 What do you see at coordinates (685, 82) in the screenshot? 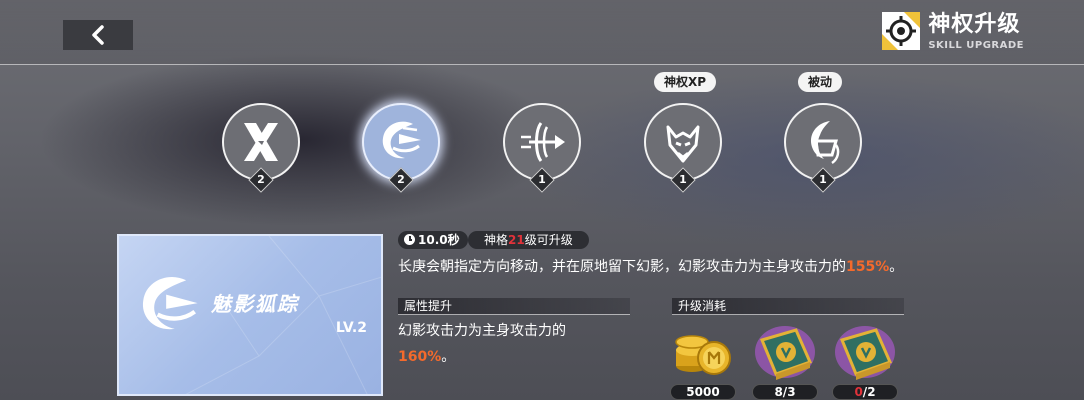
I see `skill-tag-xp: 神权XP` at bounding box center [685, 82].